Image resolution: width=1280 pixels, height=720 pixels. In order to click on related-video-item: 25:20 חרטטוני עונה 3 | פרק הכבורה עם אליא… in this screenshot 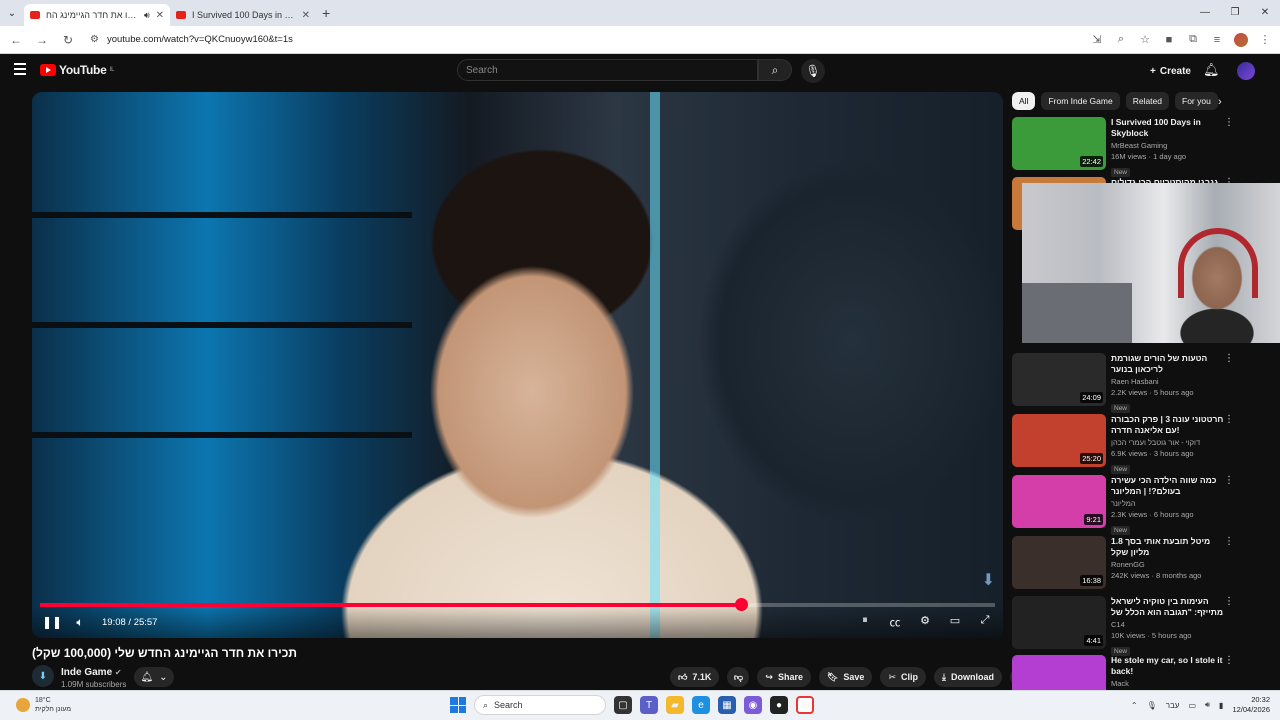, I will do `click(1127, 444)`.